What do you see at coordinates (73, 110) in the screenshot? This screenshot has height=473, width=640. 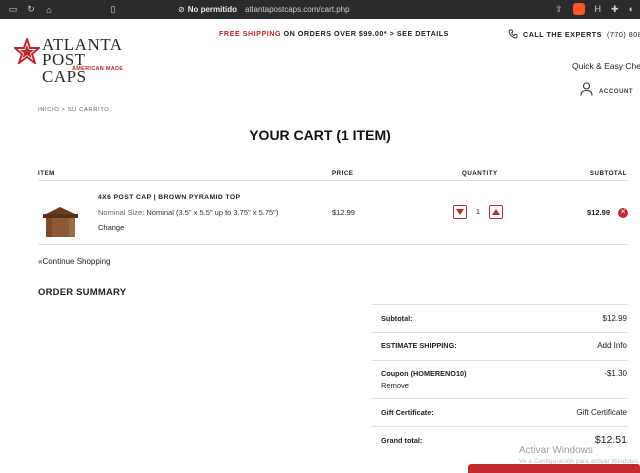 I see `breadcrumb: INICIO > SU CARRITO` at bounding box center [73, 110].